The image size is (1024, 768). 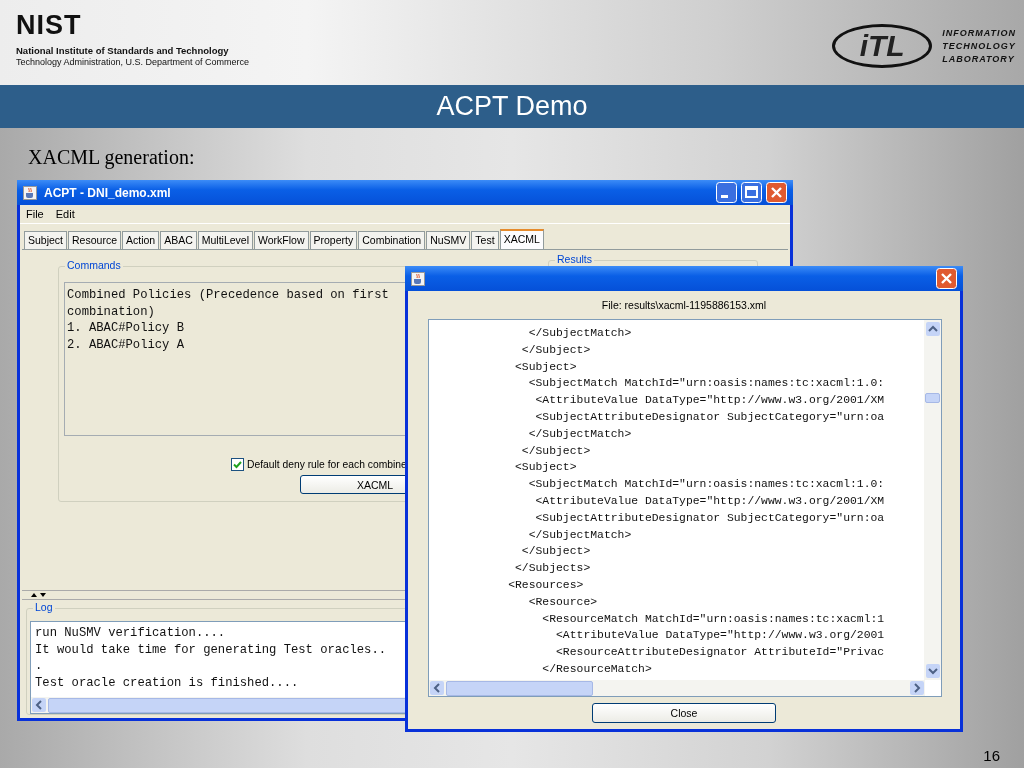 What do you see at coordinates (882, 46) in the screenshot?
I see `lab-logo-mark: iTL` at bounding box center [882, 46].